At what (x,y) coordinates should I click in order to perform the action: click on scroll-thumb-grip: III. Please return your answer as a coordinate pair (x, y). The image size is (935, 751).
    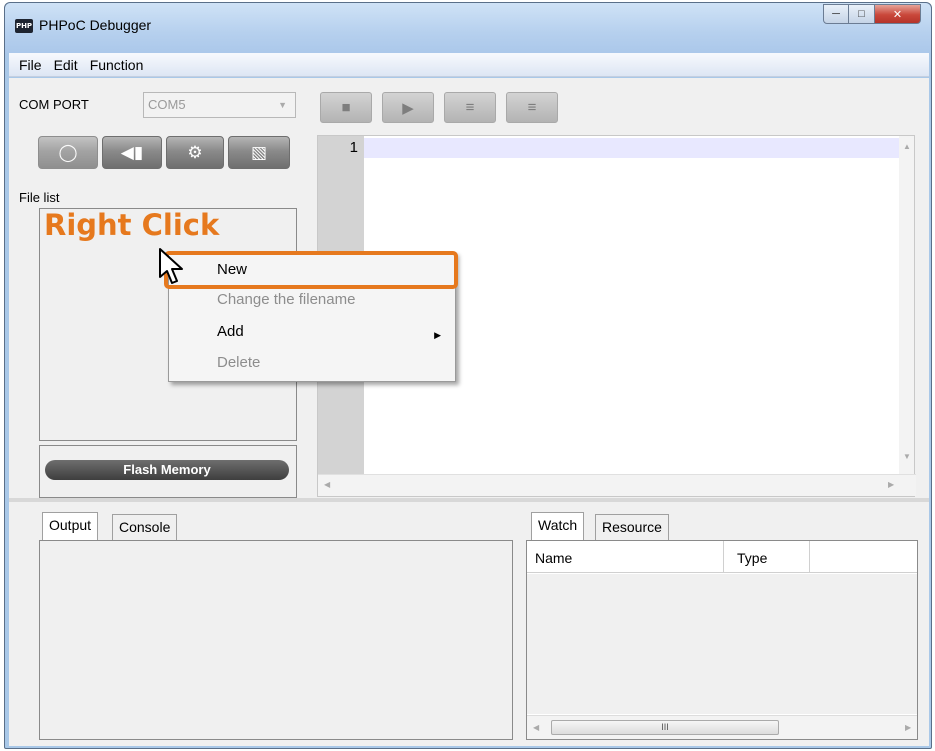
    Looking at the image, I should click on (665, 727).